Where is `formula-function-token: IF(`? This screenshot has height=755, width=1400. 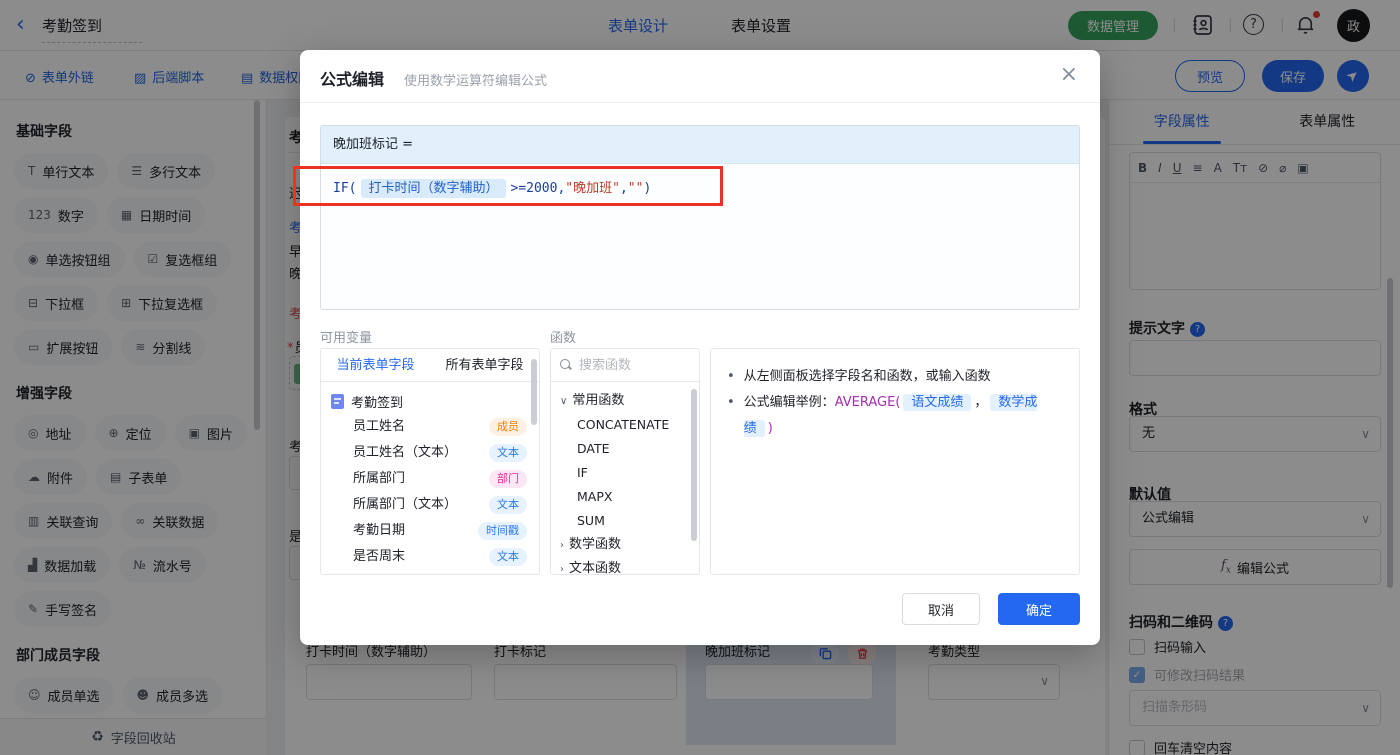
formula-function-token: IF( is located at coordinates (345, 188).